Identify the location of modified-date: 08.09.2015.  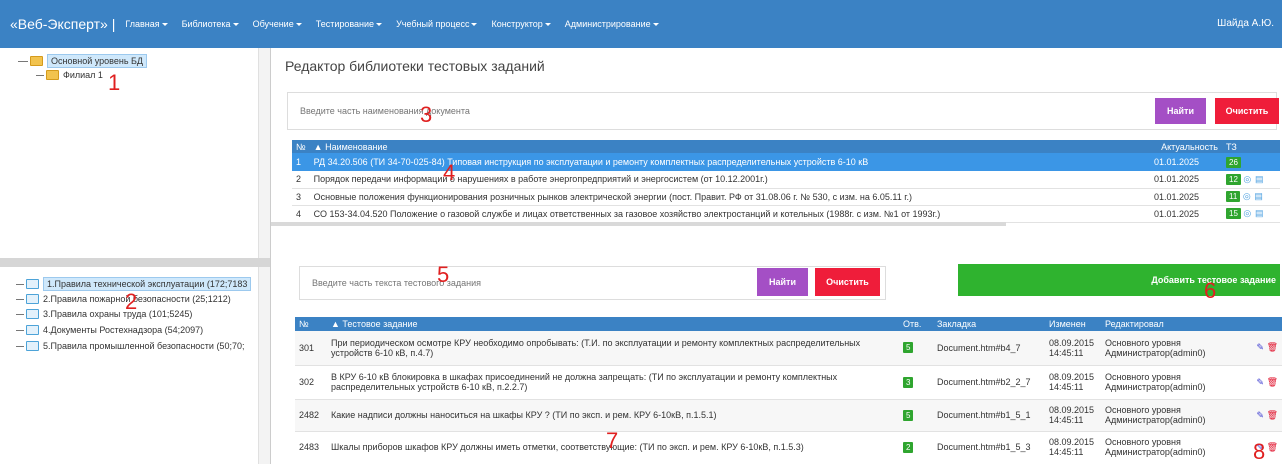
(1072, 410).